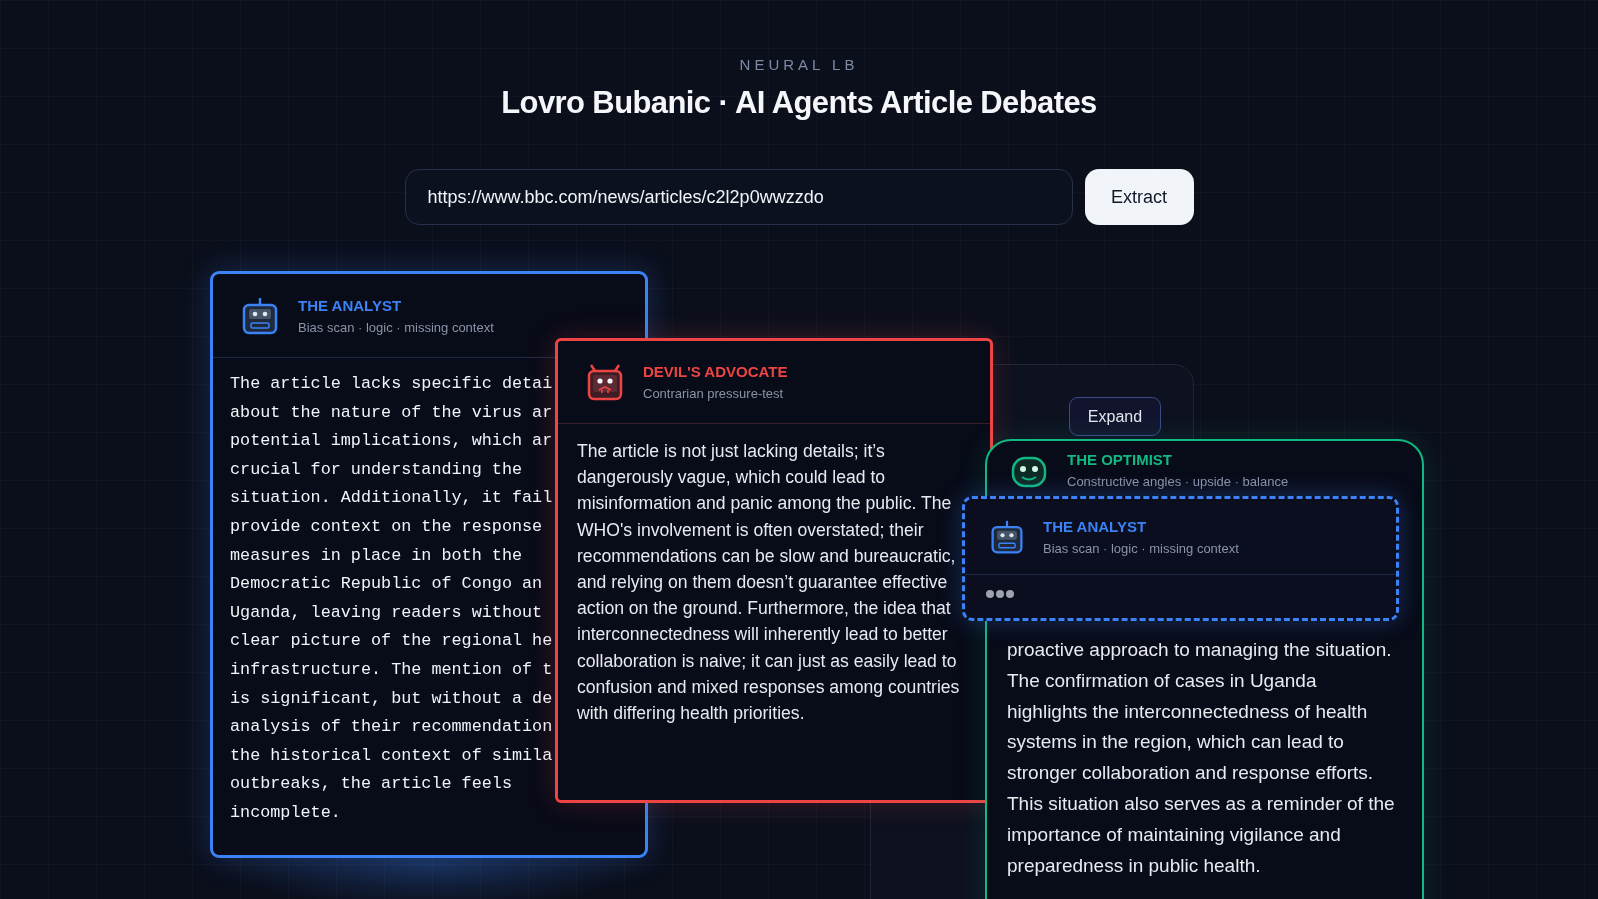 This screenshot has height=899, width=1598. I want to click on brand-label: NEURAL LB, so click(799, 64).